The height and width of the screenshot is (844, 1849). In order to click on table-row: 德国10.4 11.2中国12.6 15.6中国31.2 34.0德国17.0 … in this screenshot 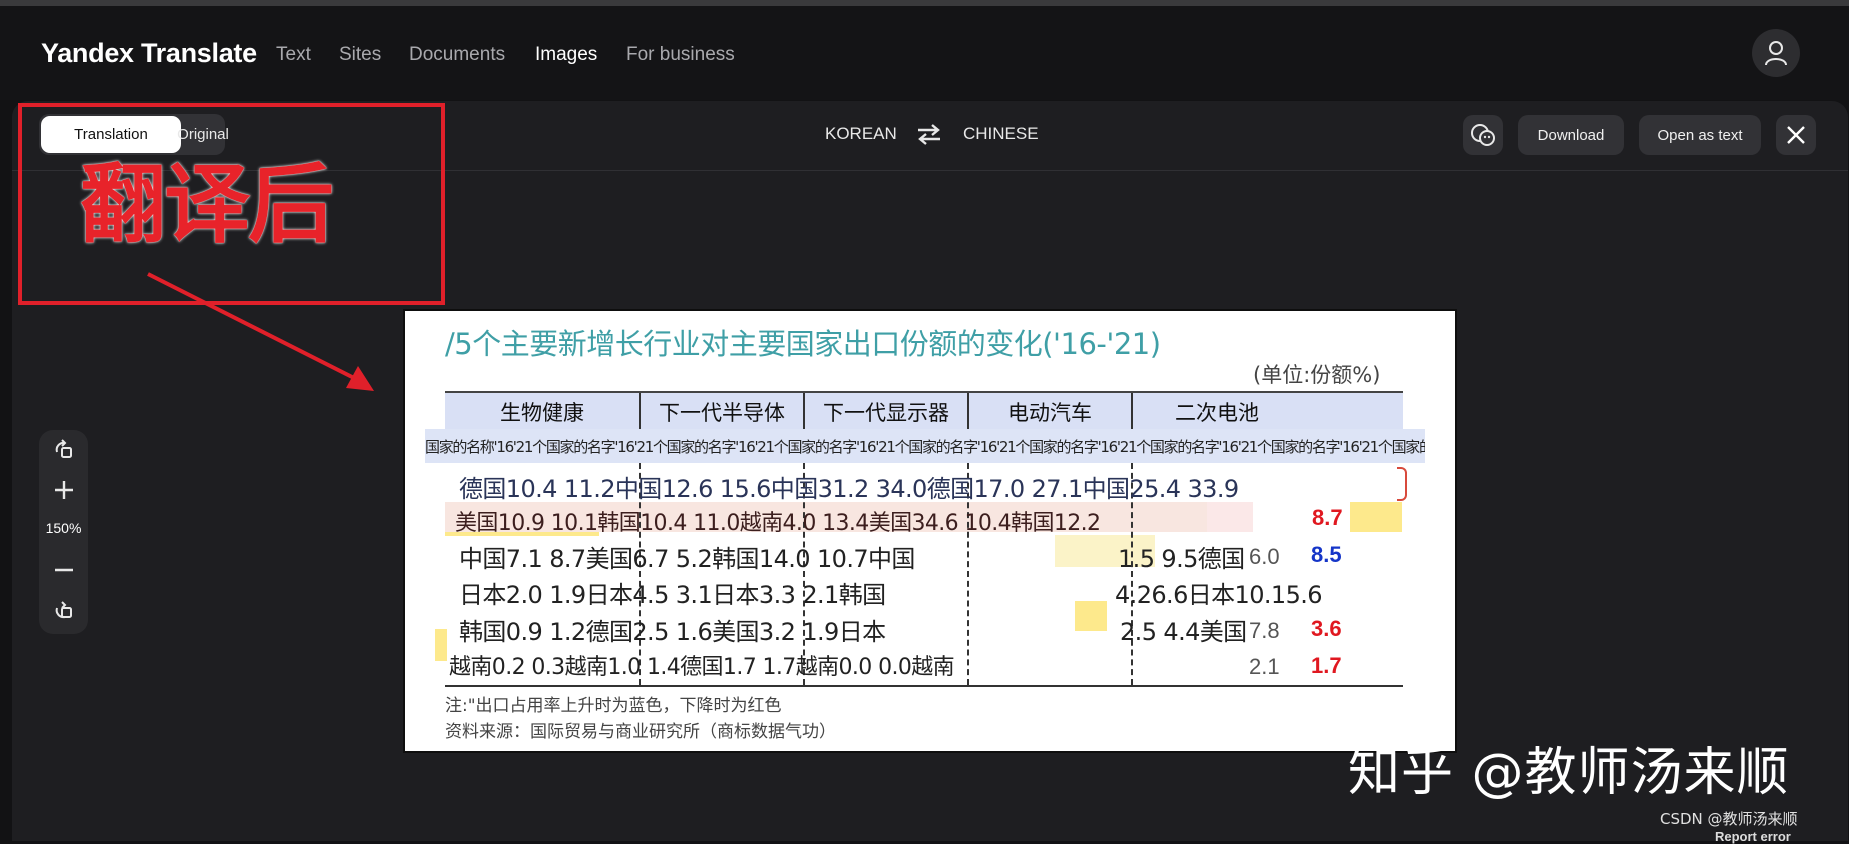, I will do `click(849, 489)`.